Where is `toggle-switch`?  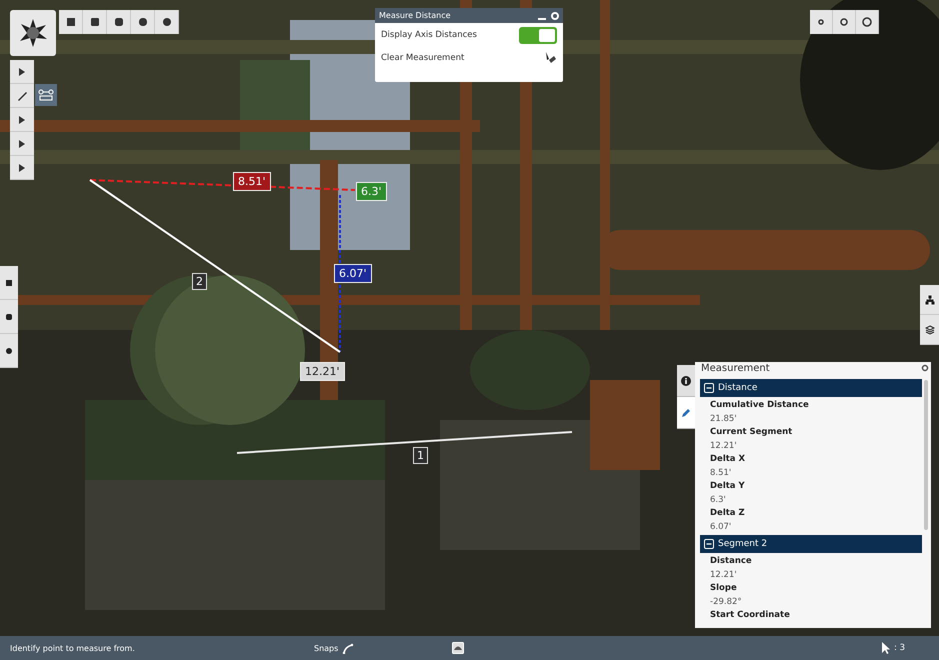
toggle-switch is located at coordinates (538, 35).